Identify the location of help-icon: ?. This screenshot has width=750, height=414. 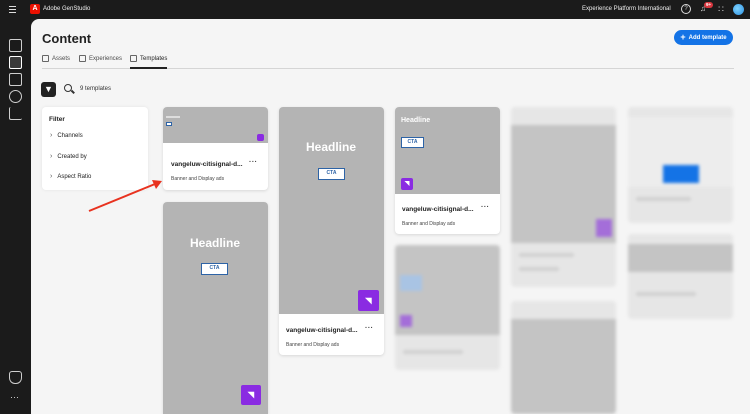
(686, 9).